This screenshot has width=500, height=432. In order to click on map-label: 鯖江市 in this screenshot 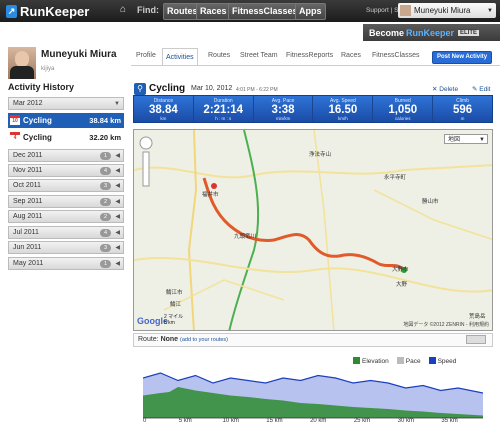, I will do `click(174, 293)`.